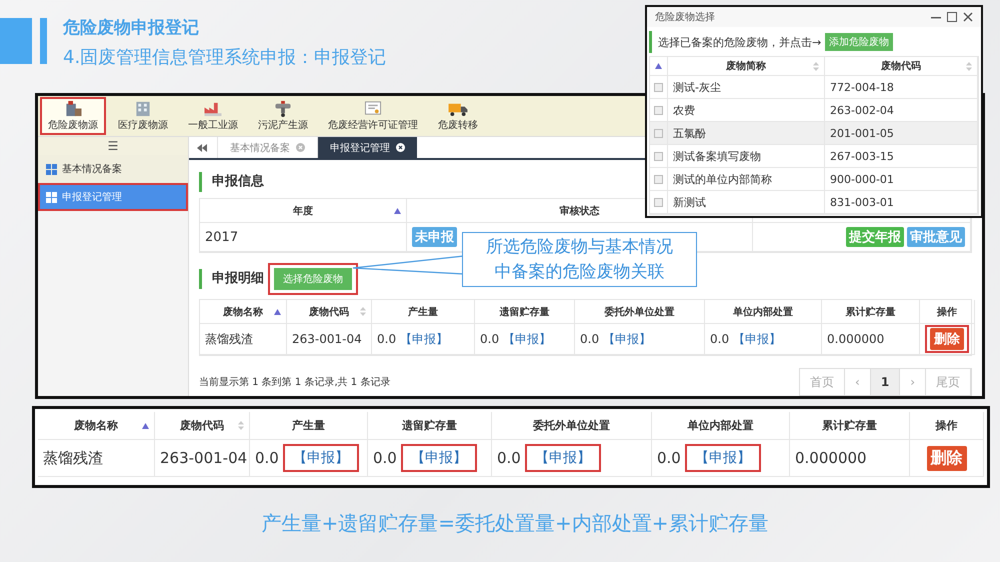 The width and height of the screenshot is (1000, 562). I want to click on double-chevron-icon, so click(202, 148).